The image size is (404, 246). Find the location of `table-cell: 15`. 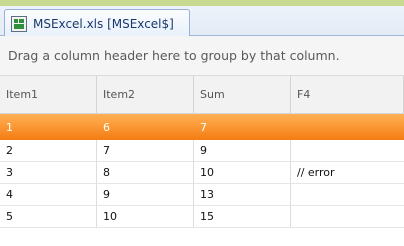

table-cell: 15 is located at coordinates (242, 217).